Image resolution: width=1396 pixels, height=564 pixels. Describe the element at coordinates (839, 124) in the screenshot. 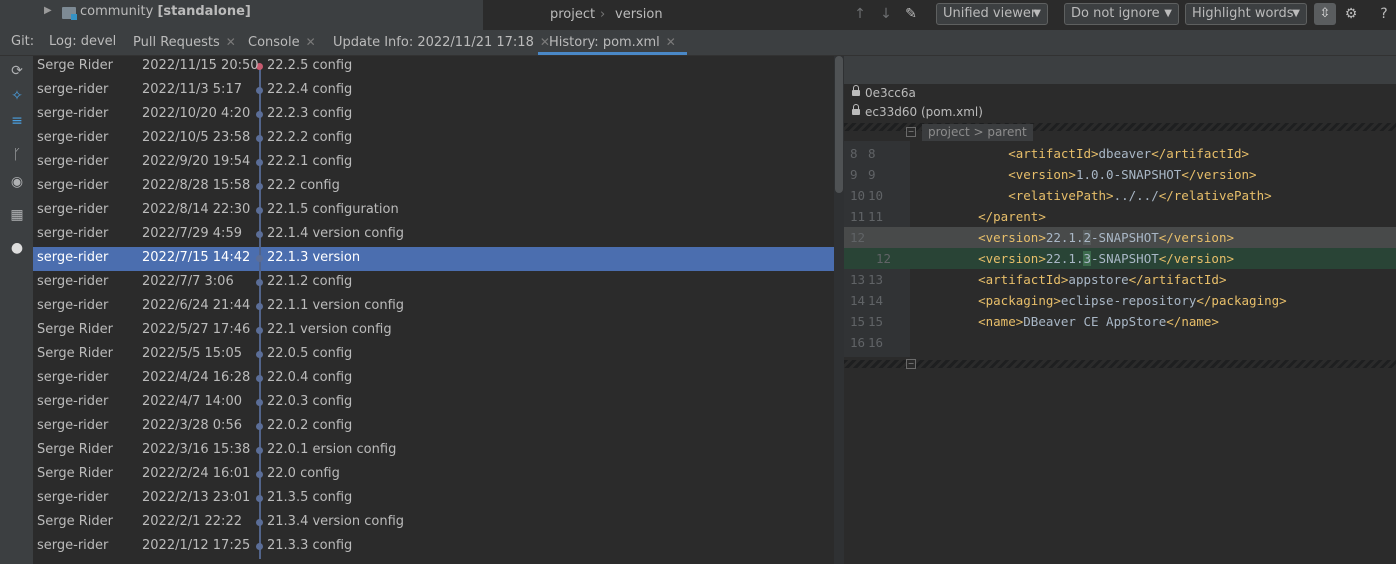

I see `scrollbar-thumb` at that location.